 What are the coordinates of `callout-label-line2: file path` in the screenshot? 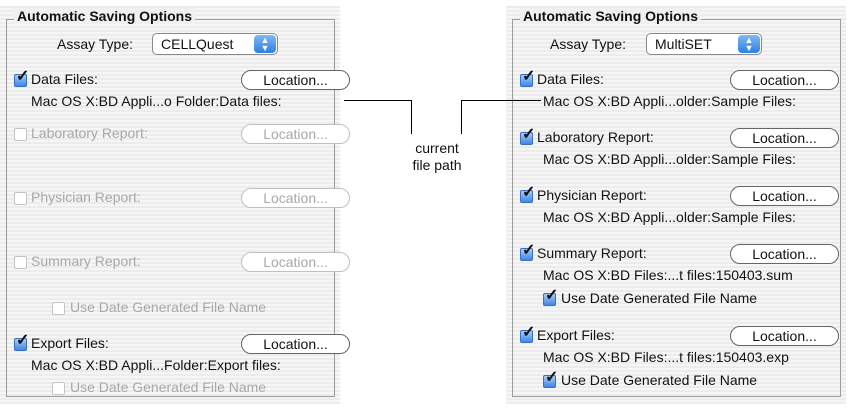 It's located at (437, 165).